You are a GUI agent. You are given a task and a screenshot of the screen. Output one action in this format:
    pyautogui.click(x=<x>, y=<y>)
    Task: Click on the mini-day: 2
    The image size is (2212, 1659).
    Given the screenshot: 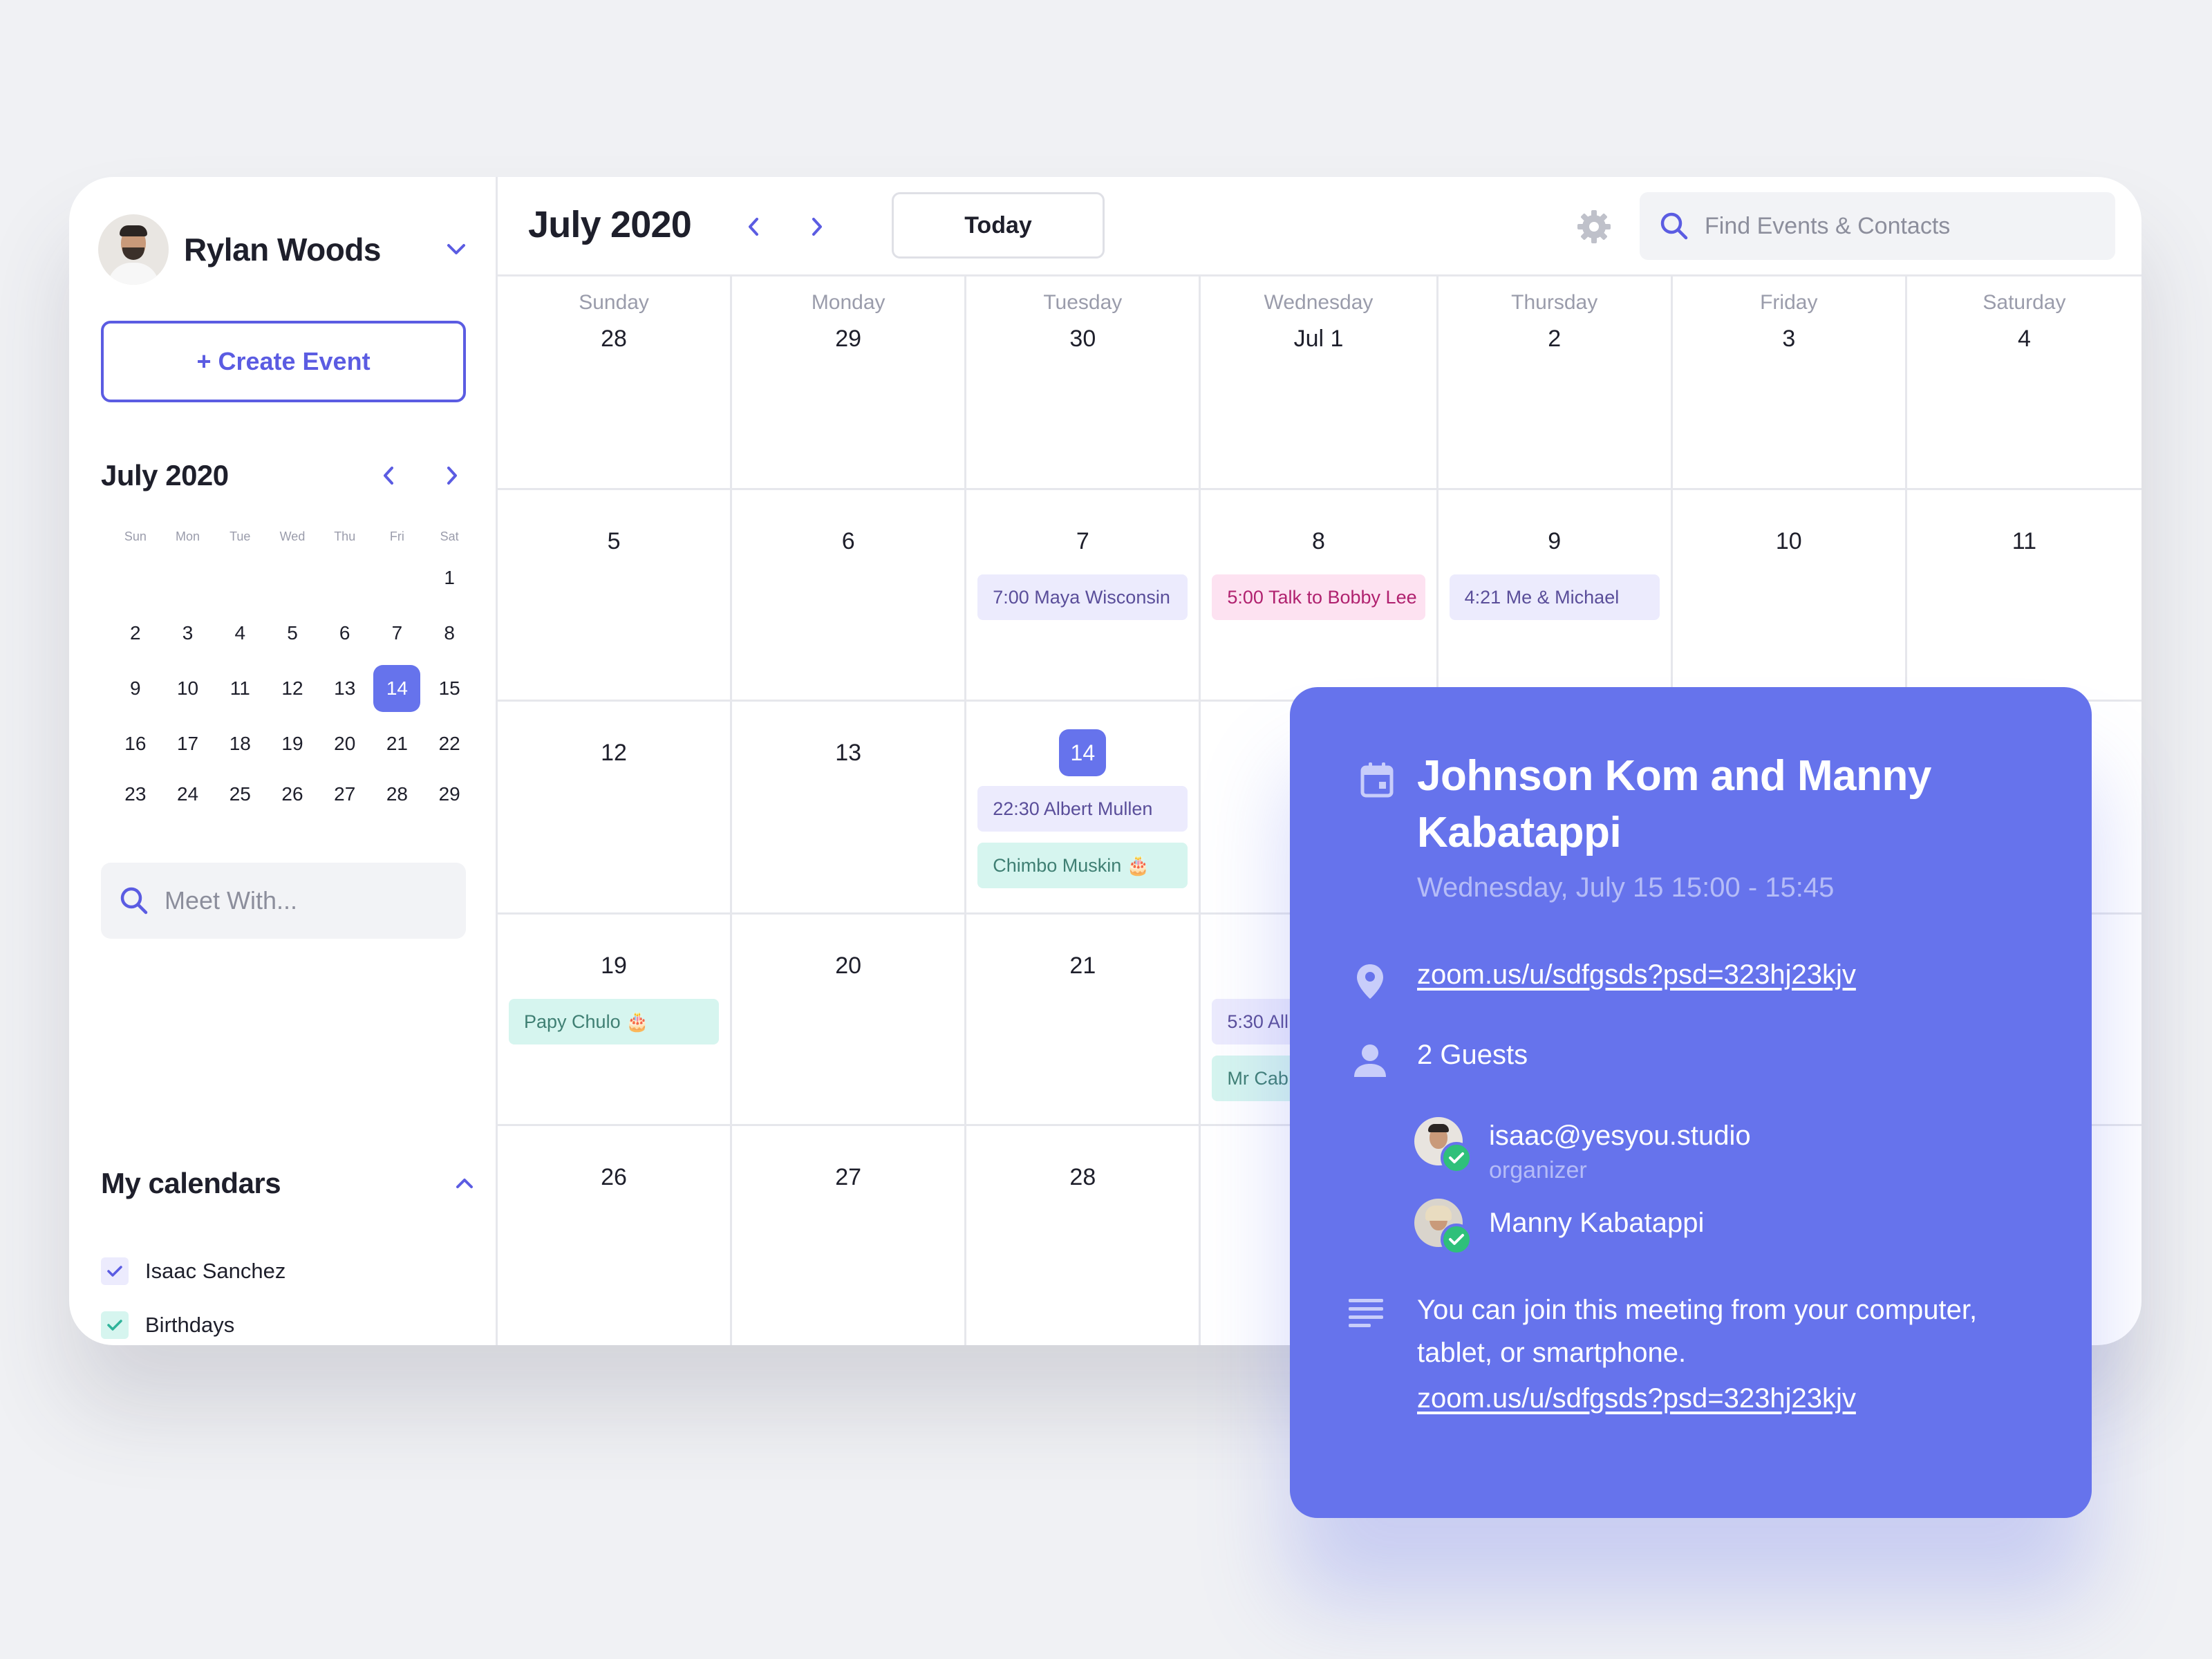 What is the action you would take?
    pyautogui.click(x=135, y=633)
    